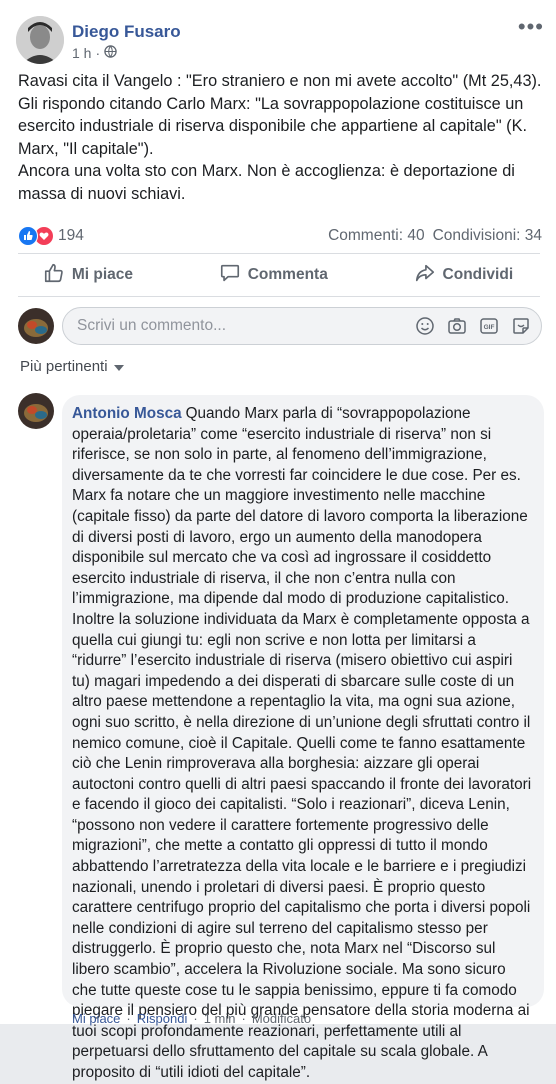  I want to click on like-button: Mi piace, so click(88, 275).